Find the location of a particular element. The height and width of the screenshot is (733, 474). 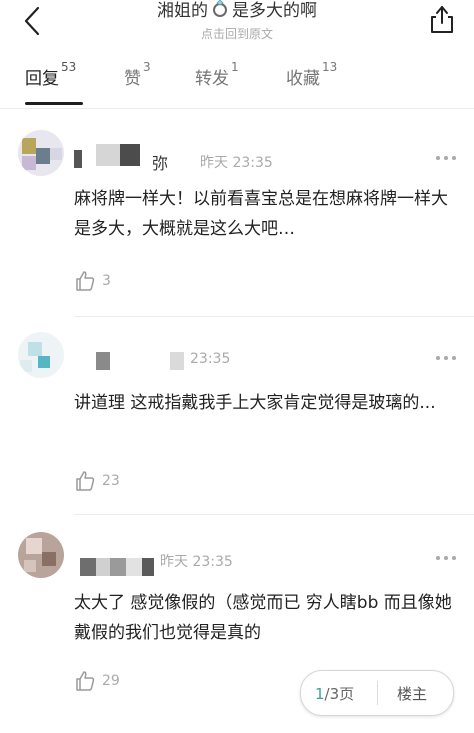

tab-reposts: 转发1 is located at coordinates (217, 74).